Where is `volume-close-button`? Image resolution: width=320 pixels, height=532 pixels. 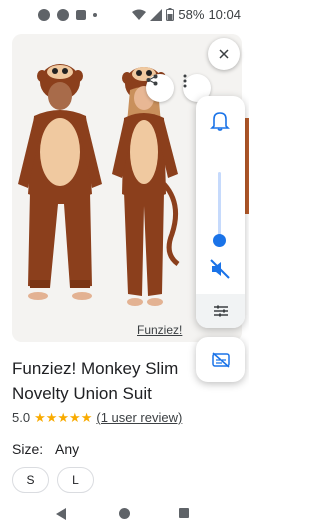
volume-close-button is located at coordinates (224, 54).